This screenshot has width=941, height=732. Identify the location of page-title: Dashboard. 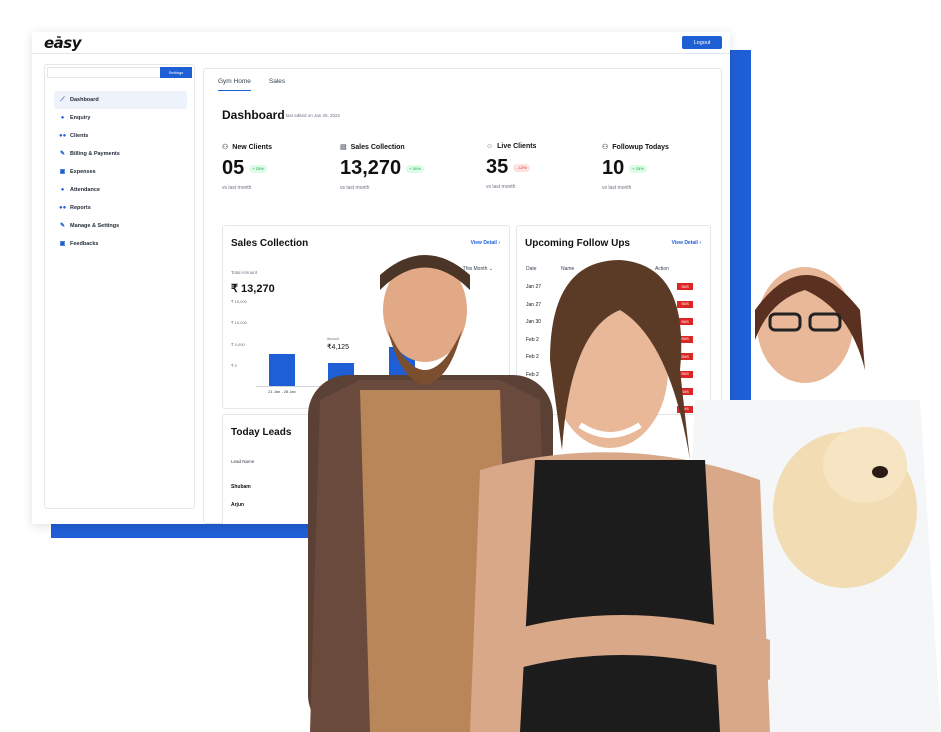
(253, 115).